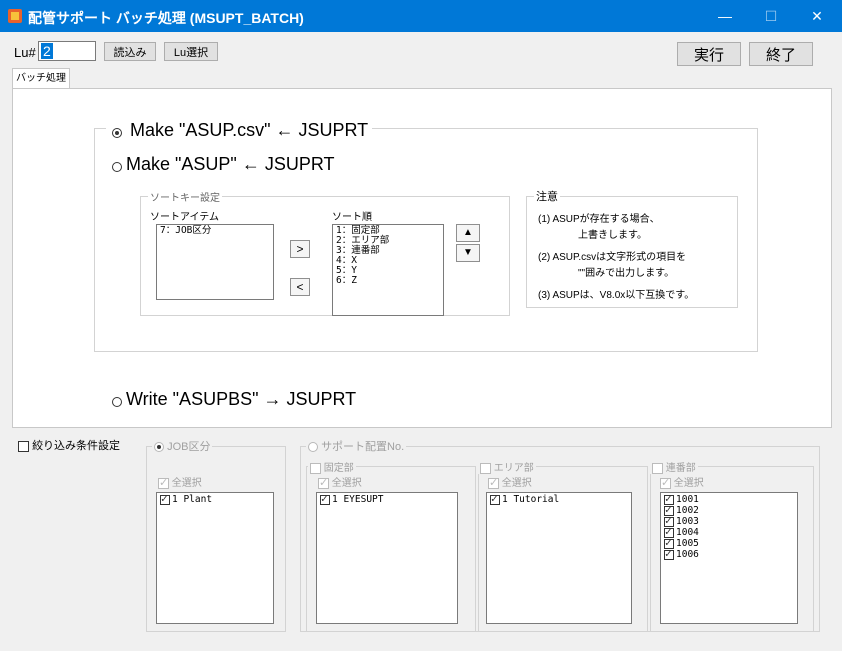 The width and height of the screenshot is (842, 651). What do you see at coordinates (67, 51) in the screenshot?
I see `lu-input: 2` at bounding box center [67, 51].